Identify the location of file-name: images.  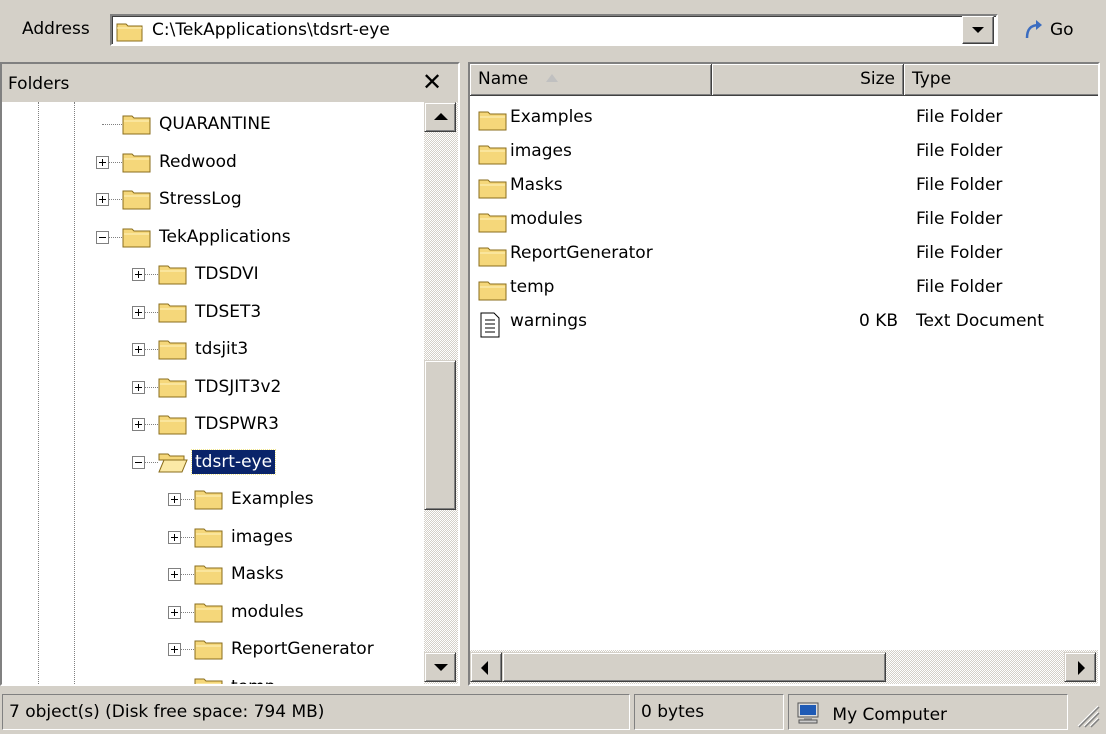
(541, 151).